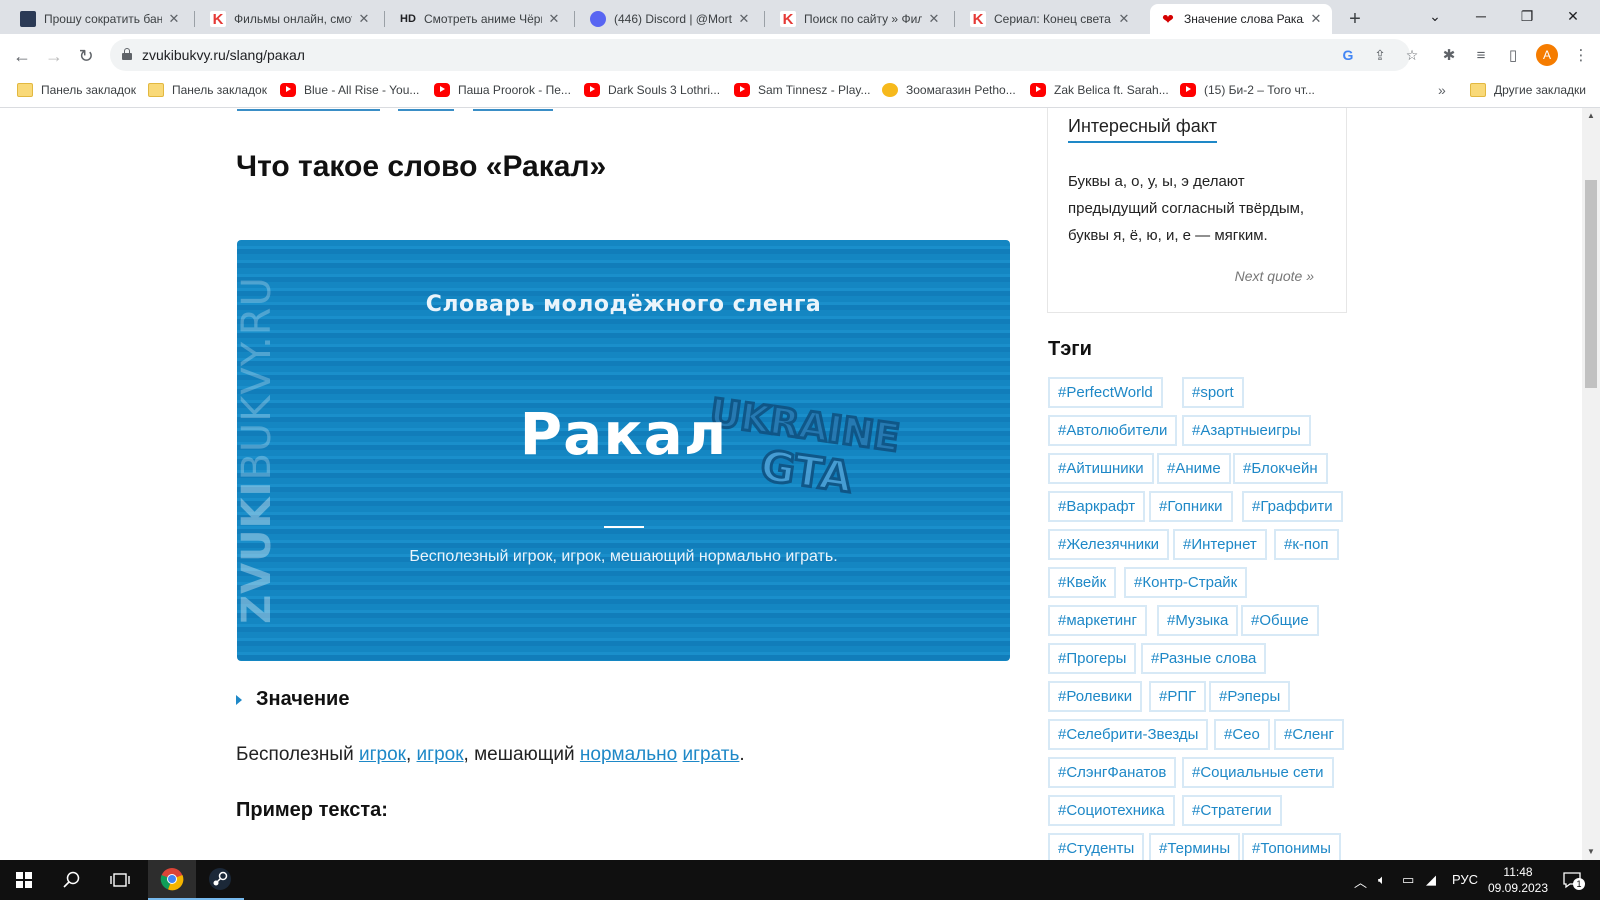 The width and height of the screenshot is (1600, 900). I want to click on browser-tab: Прошу сократить бан ✕, so click(100, 19).